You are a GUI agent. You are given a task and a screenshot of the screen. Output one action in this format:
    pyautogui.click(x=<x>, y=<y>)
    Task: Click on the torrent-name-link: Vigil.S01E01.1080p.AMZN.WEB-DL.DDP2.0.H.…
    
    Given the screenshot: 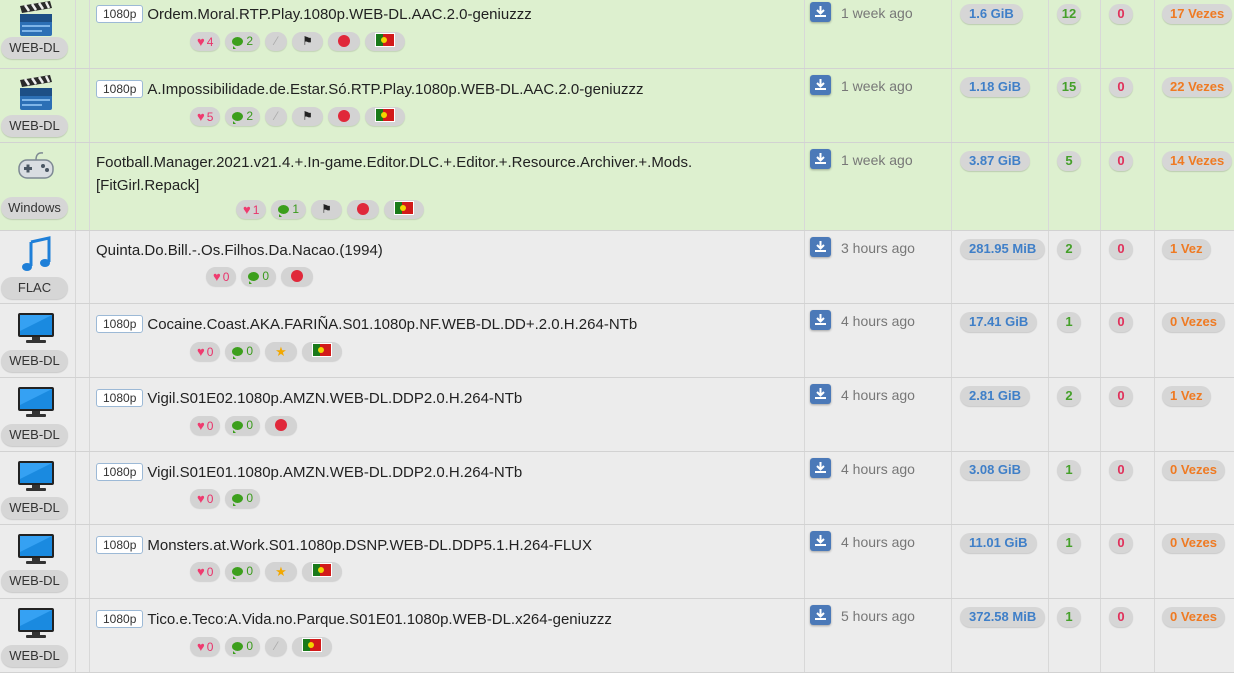 What is the action you would take?
    pyautogui.click(x=334, y=472)
    